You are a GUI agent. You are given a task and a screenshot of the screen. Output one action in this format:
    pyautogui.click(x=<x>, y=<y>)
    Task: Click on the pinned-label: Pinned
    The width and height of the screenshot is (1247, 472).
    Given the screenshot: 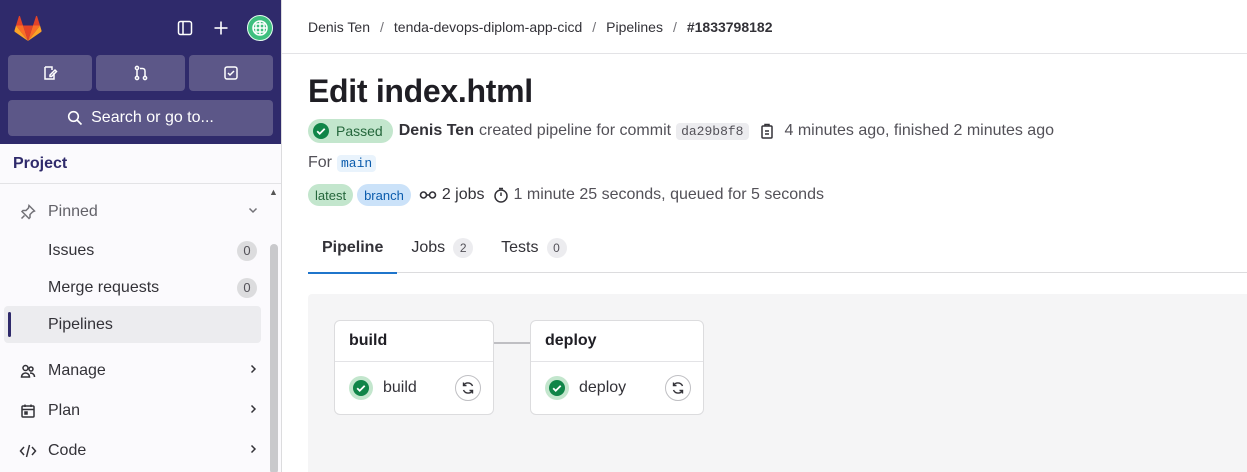 What is the action you would take?
    pyautogui.click(x=73, y=211)
    